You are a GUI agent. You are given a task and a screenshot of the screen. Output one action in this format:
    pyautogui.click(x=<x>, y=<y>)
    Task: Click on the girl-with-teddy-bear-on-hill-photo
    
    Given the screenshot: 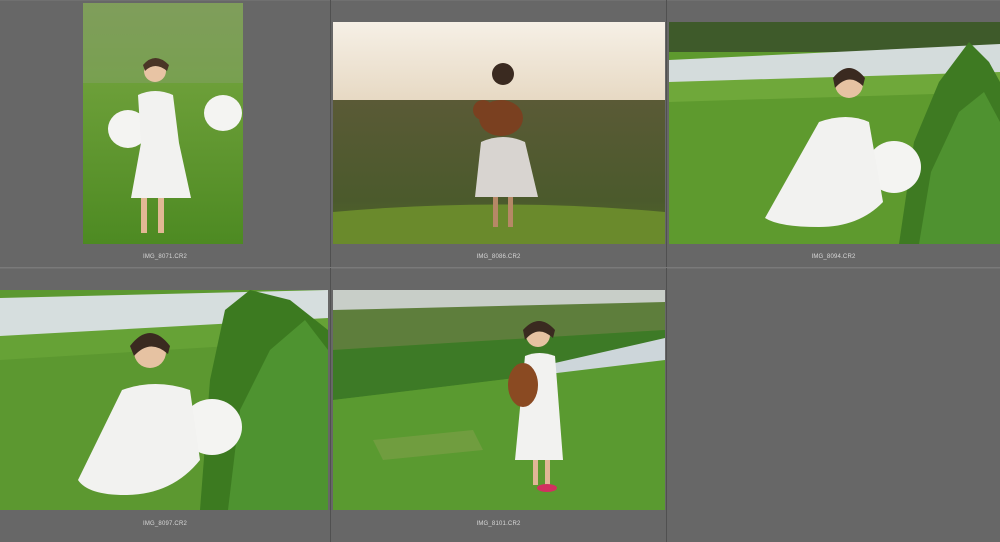 What is the action you would take?
    pyautogui.click(x=499, y=400)
    